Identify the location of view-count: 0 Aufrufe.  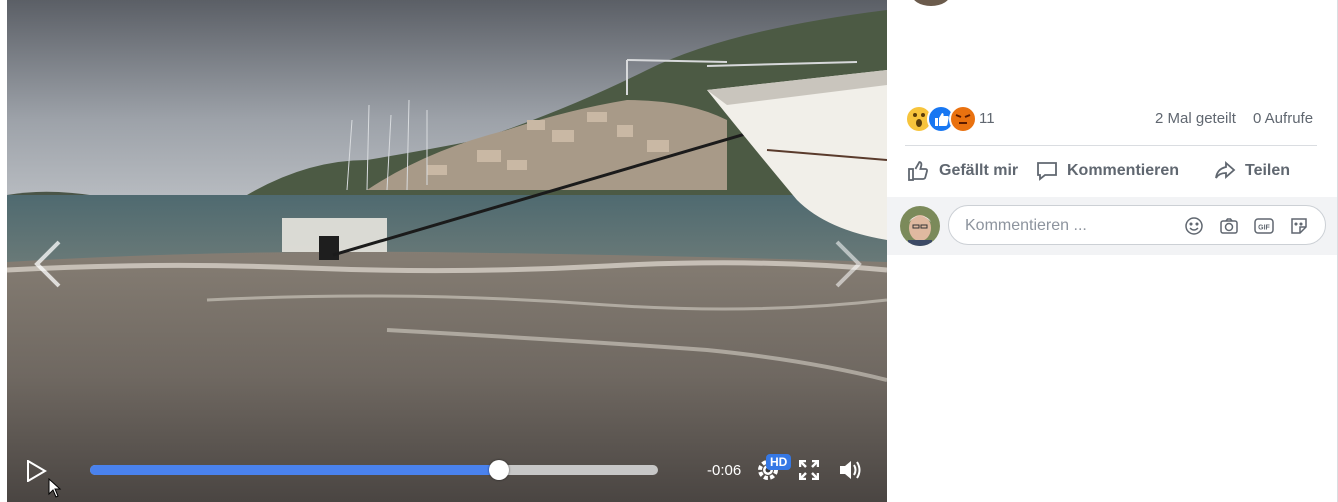
(1283, 118).